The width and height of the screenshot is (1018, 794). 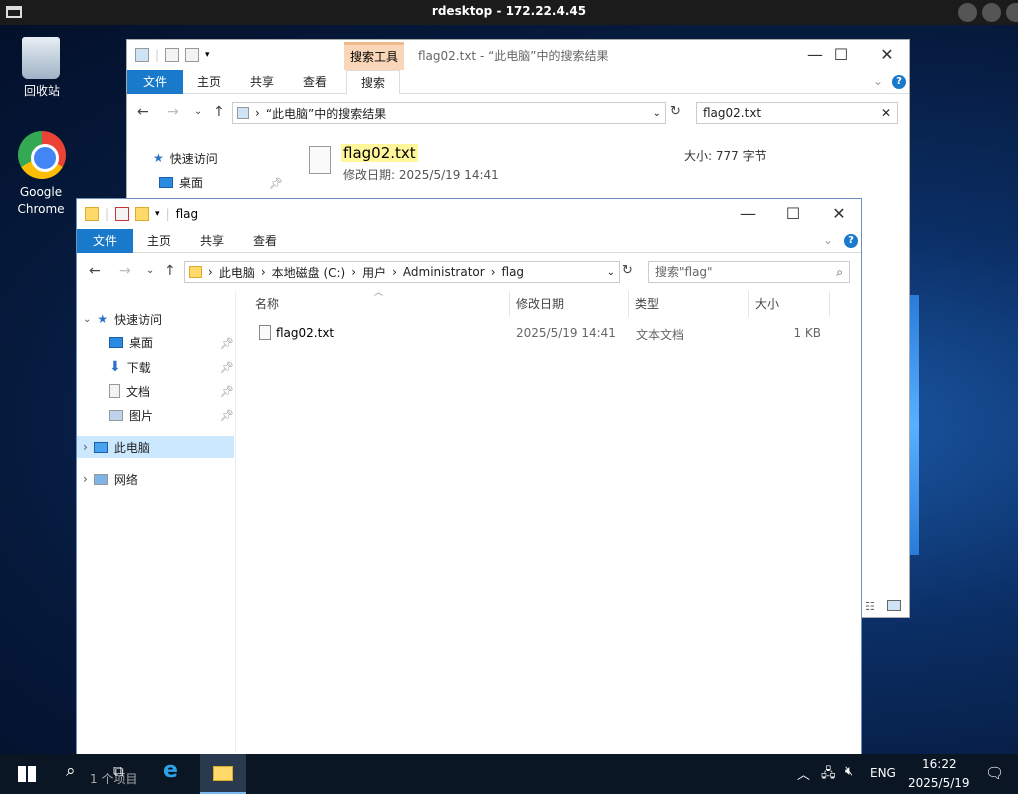 What do you see at coordinates (513, 272) in the screenshot?
I see `breadcrumb-flag: flag` at bounding box center [513, 272].